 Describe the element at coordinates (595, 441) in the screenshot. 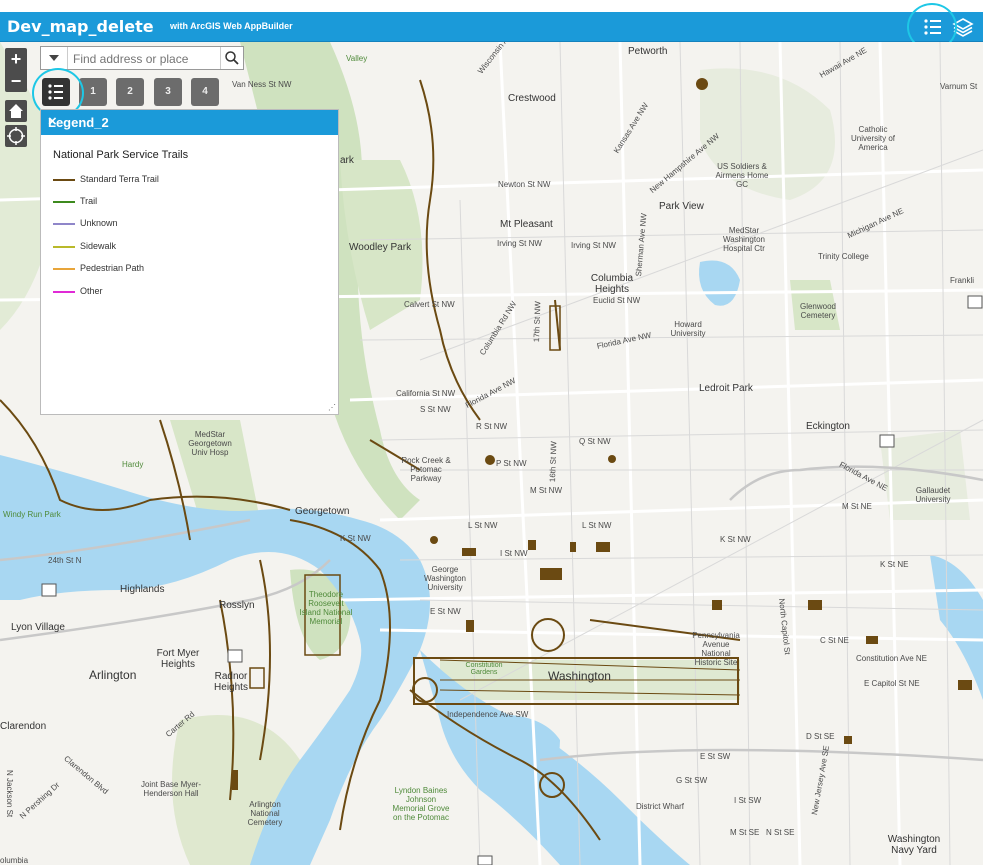

I see `label-q-st: Q St NW` at that location.